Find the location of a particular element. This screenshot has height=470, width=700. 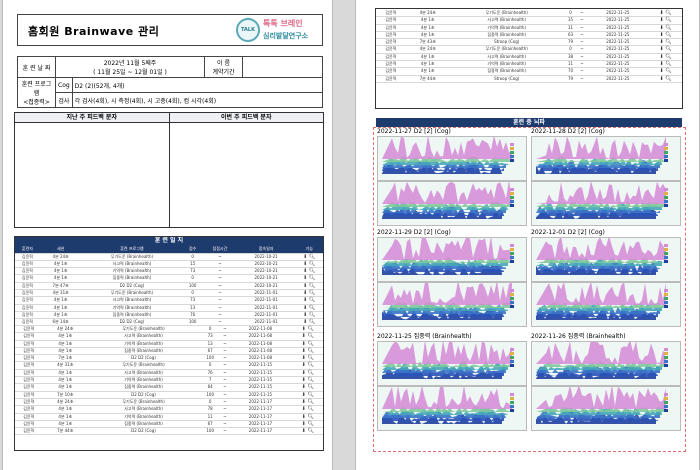

eeg-panel: 2022-11-27 D2 [2] (Cog) is located at coordinates (453, 177).